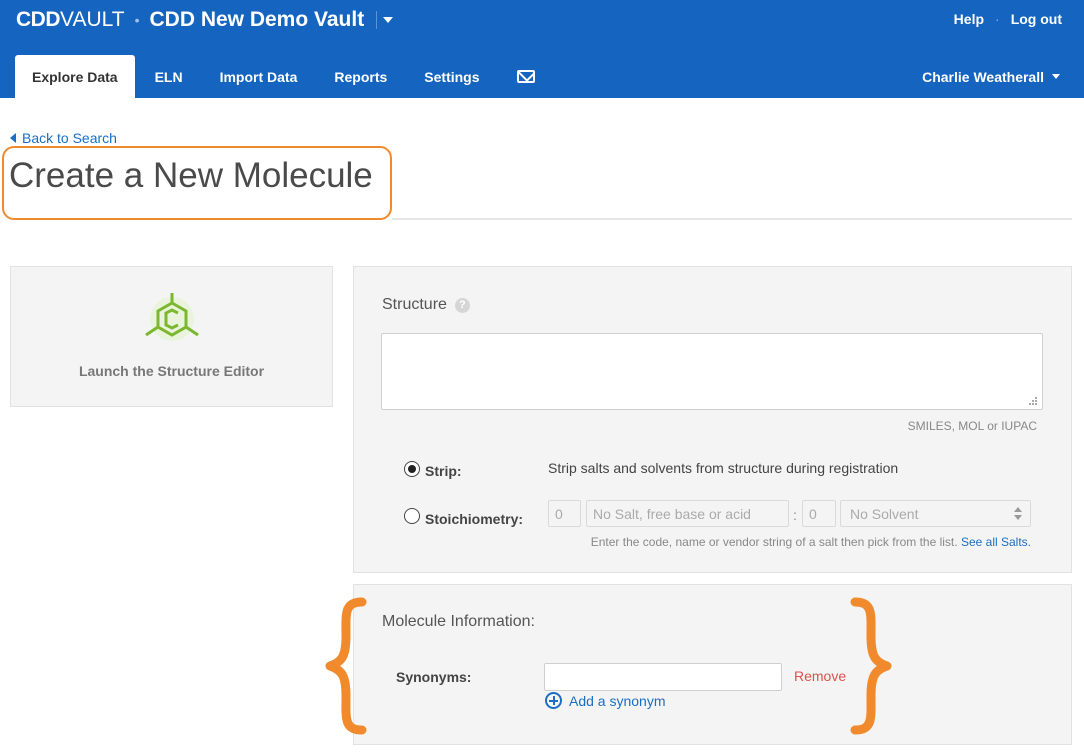  What do you see at coordinates (617, 700) in the screenshot?
I see `add-synonym-label: Add a synonym` at bounding box center [617, 700].